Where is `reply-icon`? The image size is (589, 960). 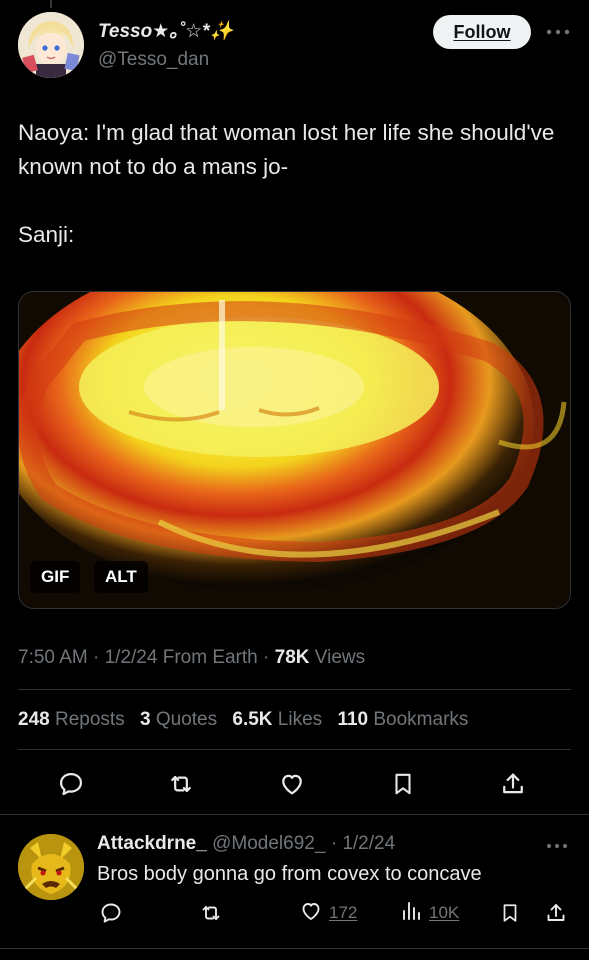 reply-icon is located at coordinates (71, 784).